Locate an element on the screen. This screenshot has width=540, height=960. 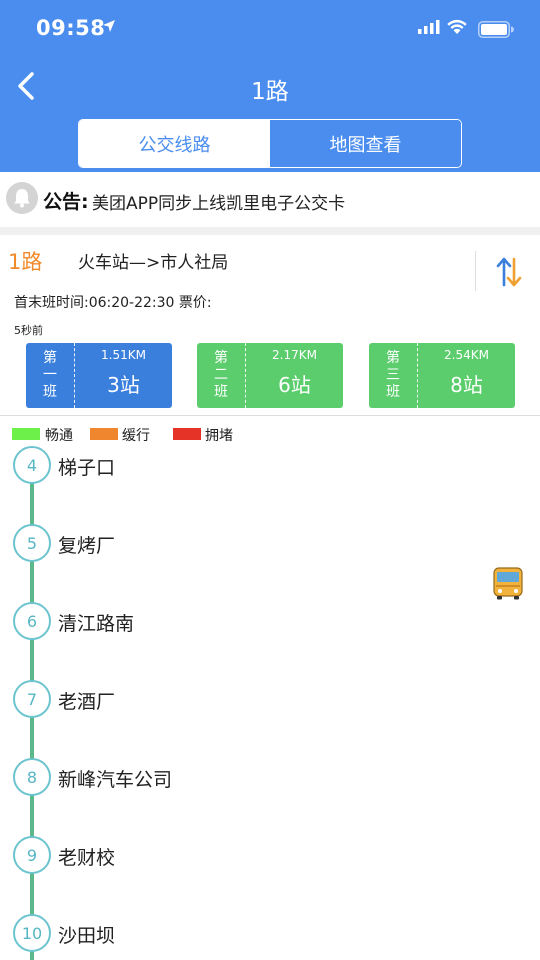
bus-card-2: 第 二 班 2.17KM 6站 is located at coordinates (270, 375).